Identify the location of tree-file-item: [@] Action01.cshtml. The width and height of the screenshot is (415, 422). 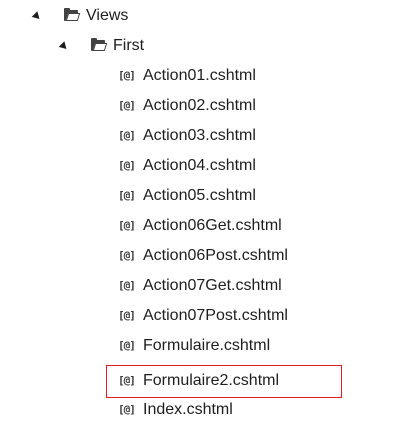
(207, 76).